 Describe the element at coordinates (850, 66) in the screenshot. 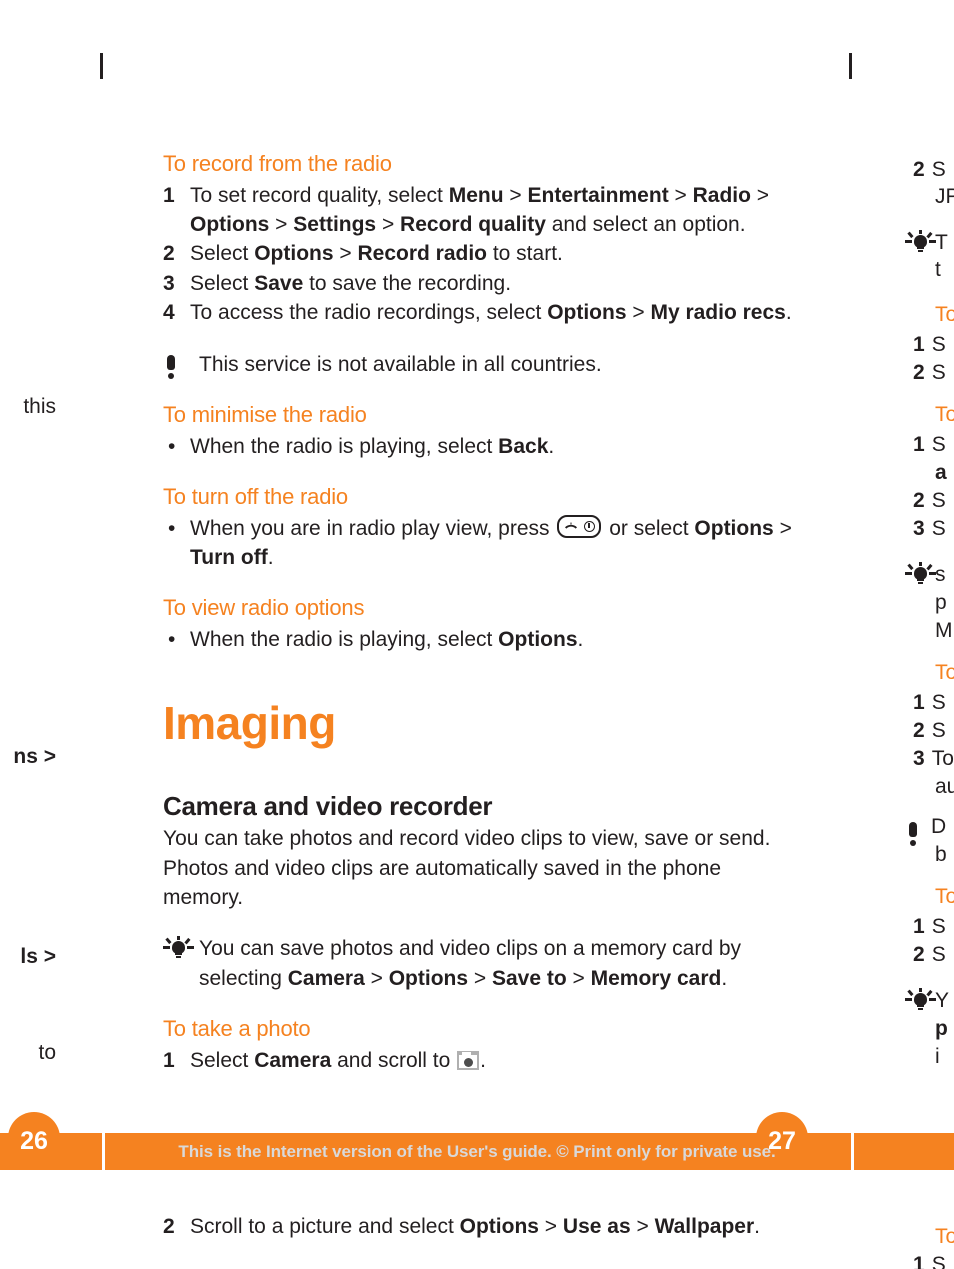

I see `crop-mark-right` at that location.